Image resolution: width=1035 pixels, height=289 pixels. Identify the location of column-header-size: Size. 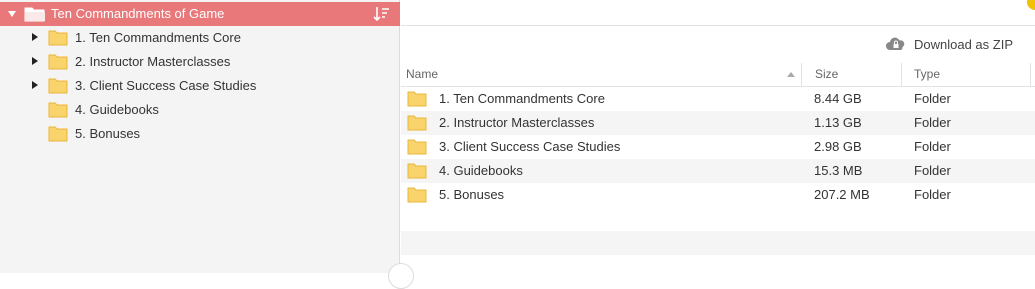
(826, 74).